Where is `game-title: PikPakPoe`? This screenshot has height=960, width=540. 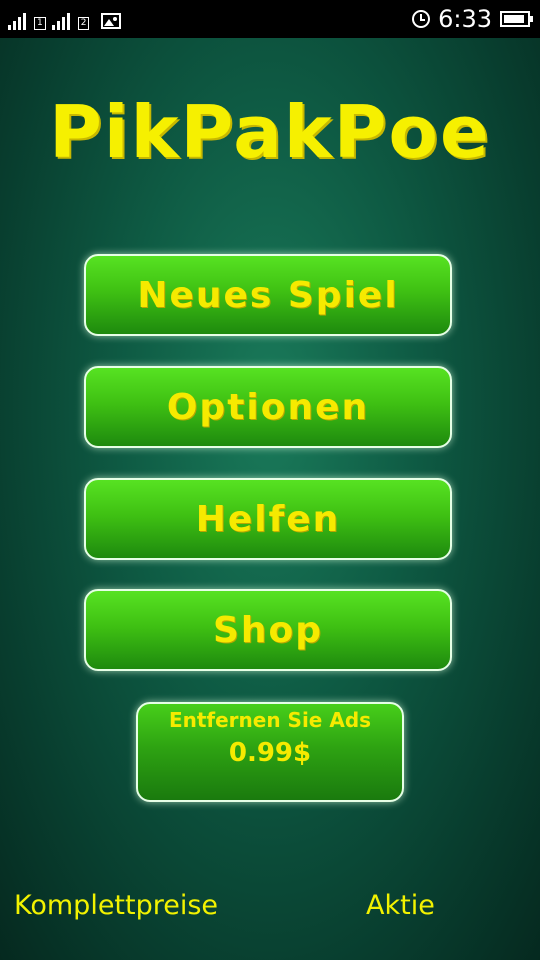
game-title: PikPakPoe is located at coordinates (270, 132).